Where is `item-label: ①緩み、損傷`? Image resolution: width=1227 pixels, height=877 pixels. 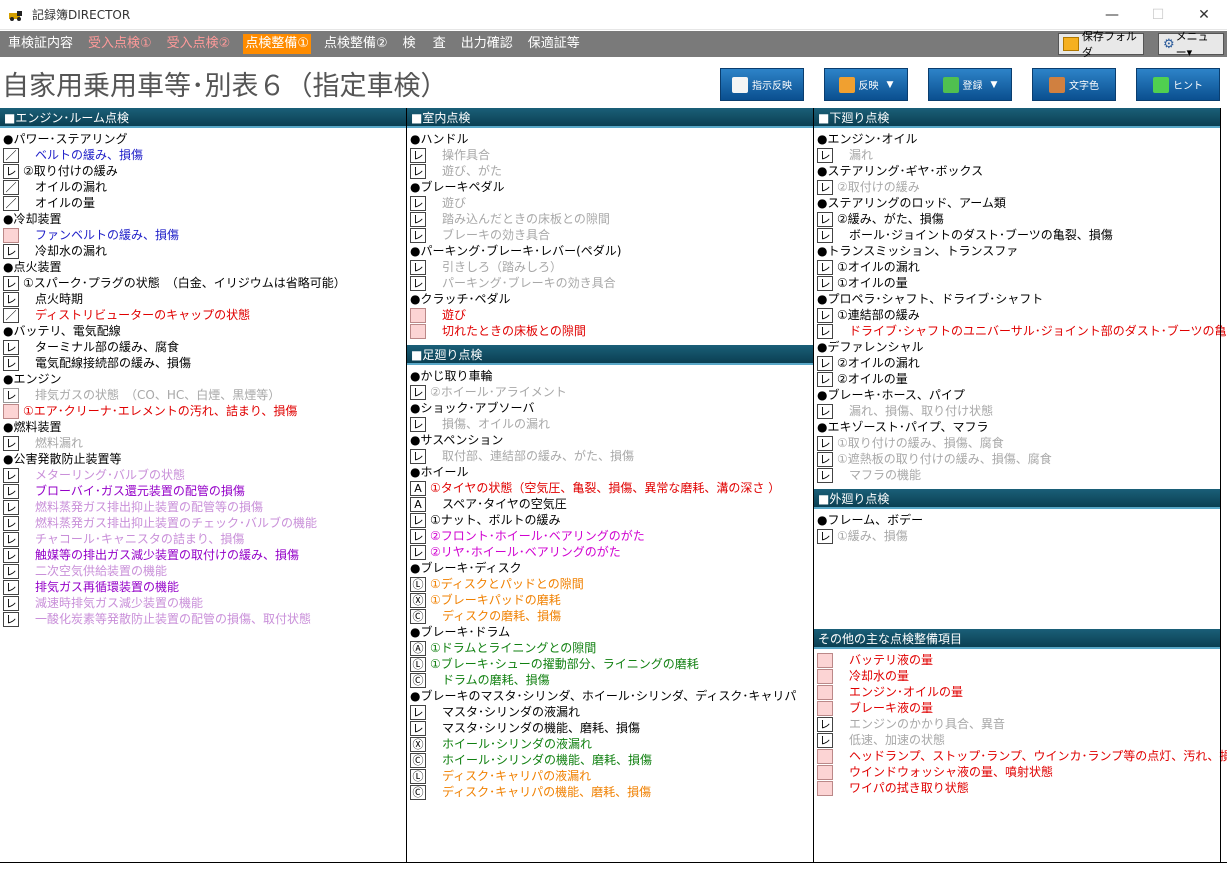
item-label: ①緩み、損傷 is located at coordinates (872, 536).